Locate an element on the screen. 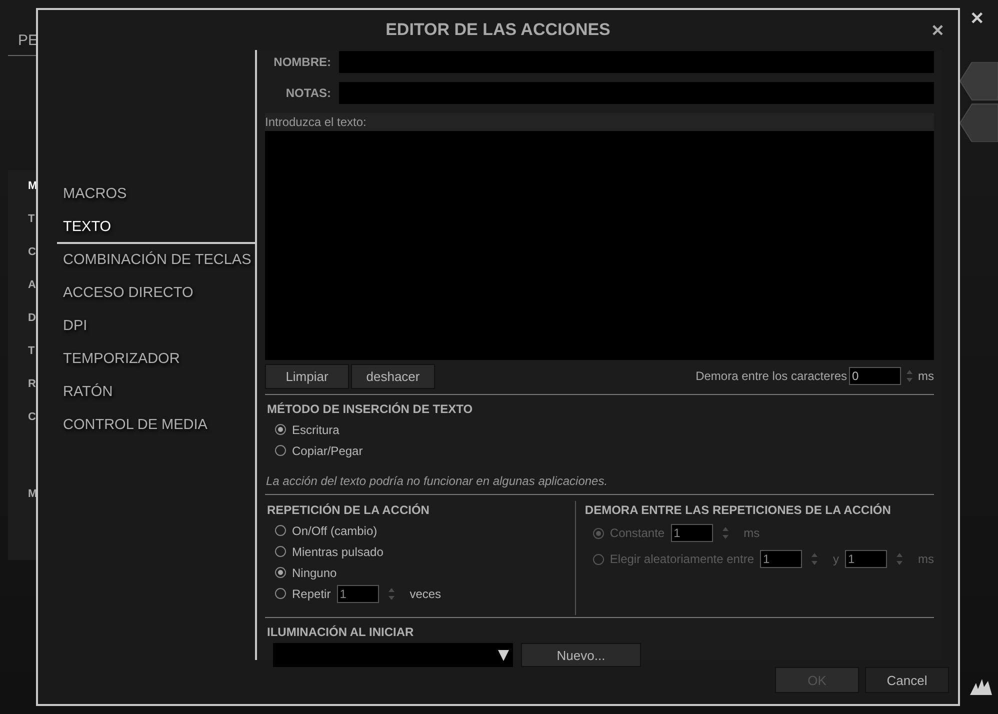 This screenshot has height=714, width=998. field-label: NOTAS: is located at coordinates (308, 93).